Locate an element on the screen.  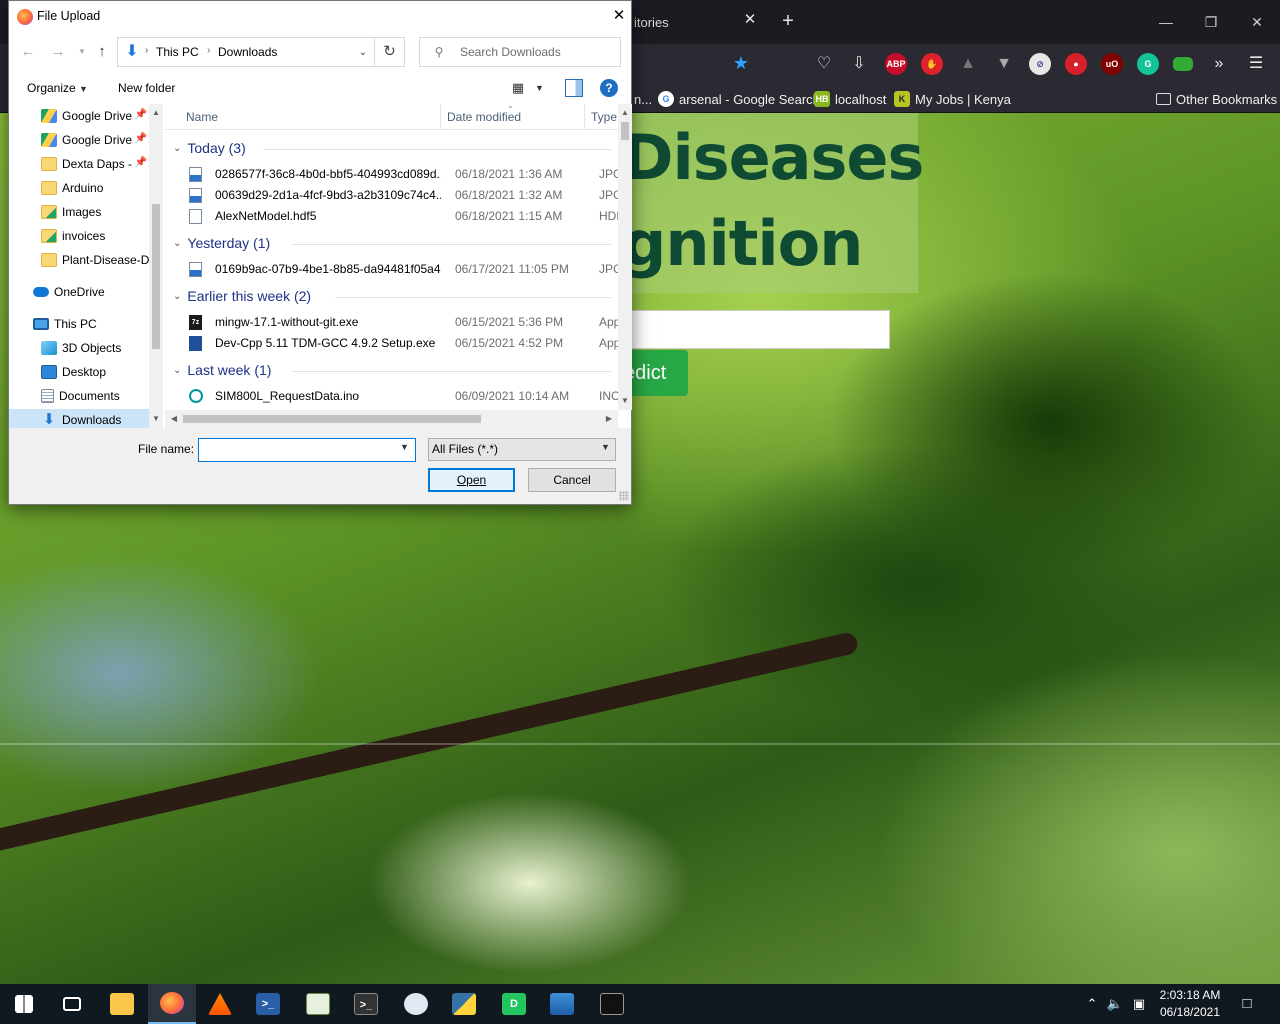
block-icon: ⊘ is located at coordinates (1040, 64).